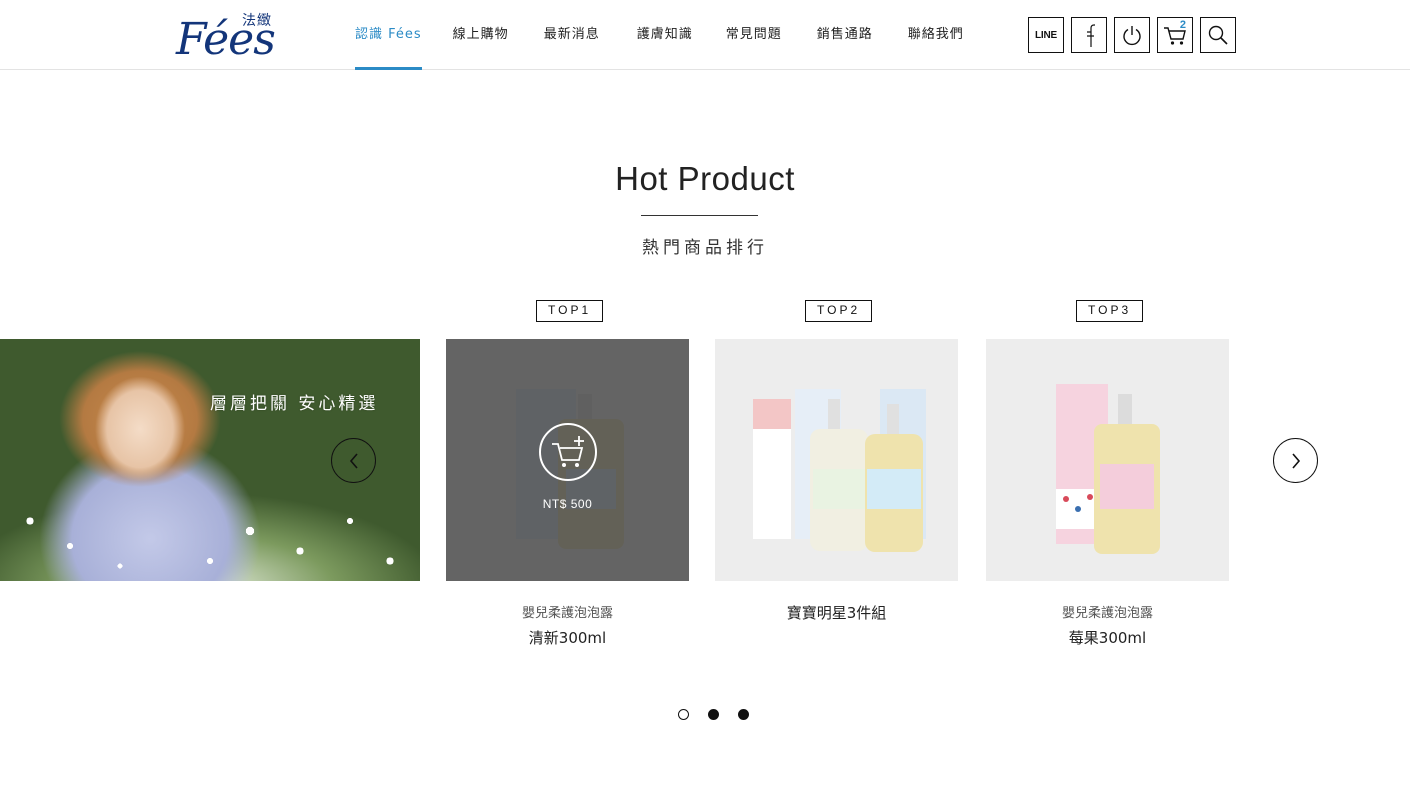 The height and width of the screenshot is (793, 1410). What do you see at coordinates (845, 35) in the screenshot?
I see `nav-item-stores: 銷售通路` at bounding box center [845, 35].